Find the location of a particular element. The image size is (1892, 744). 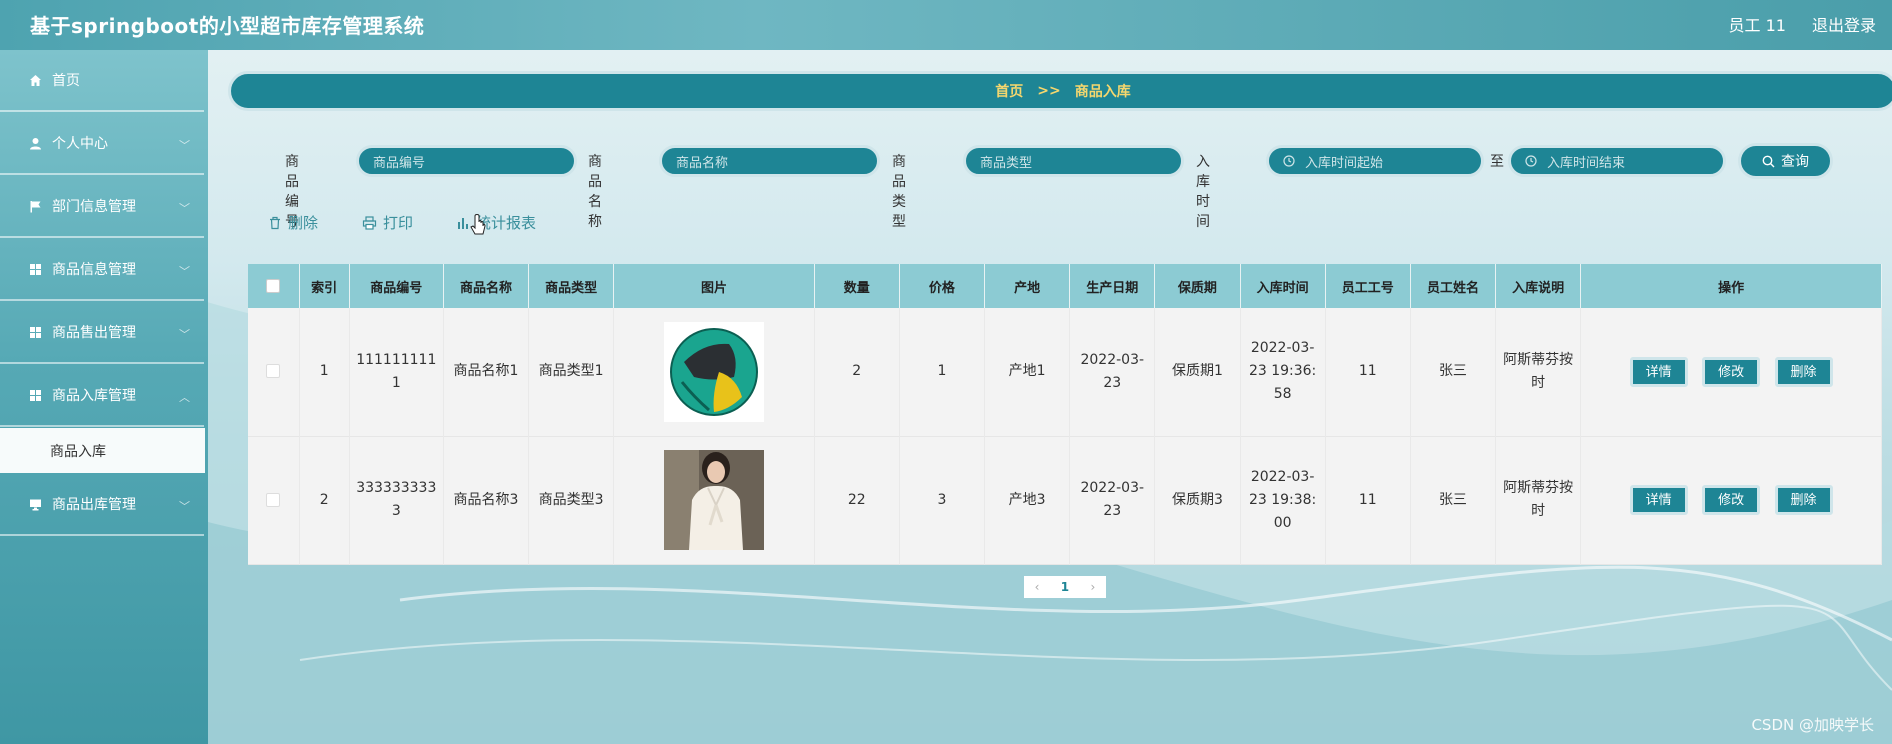

col-header: 操作 is located at coordinates (1731, 286).